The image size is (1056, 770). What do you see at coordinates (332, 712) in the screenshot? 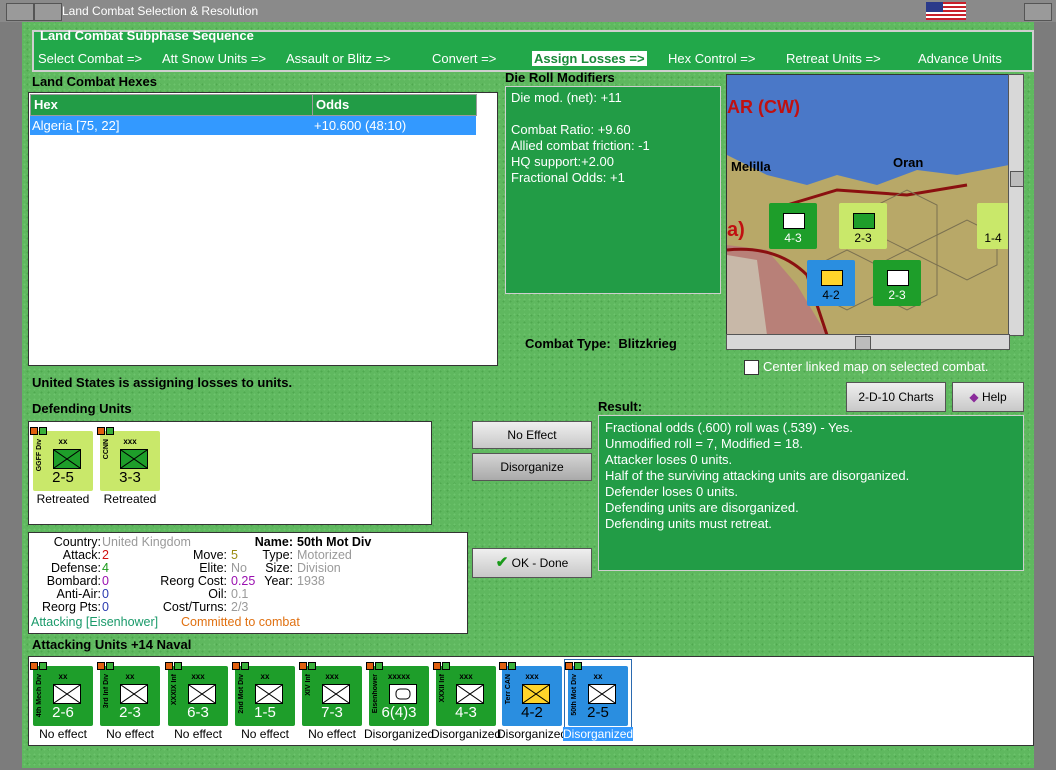
I see `unit-strength: 7-3` at bounding box center [332, 712].